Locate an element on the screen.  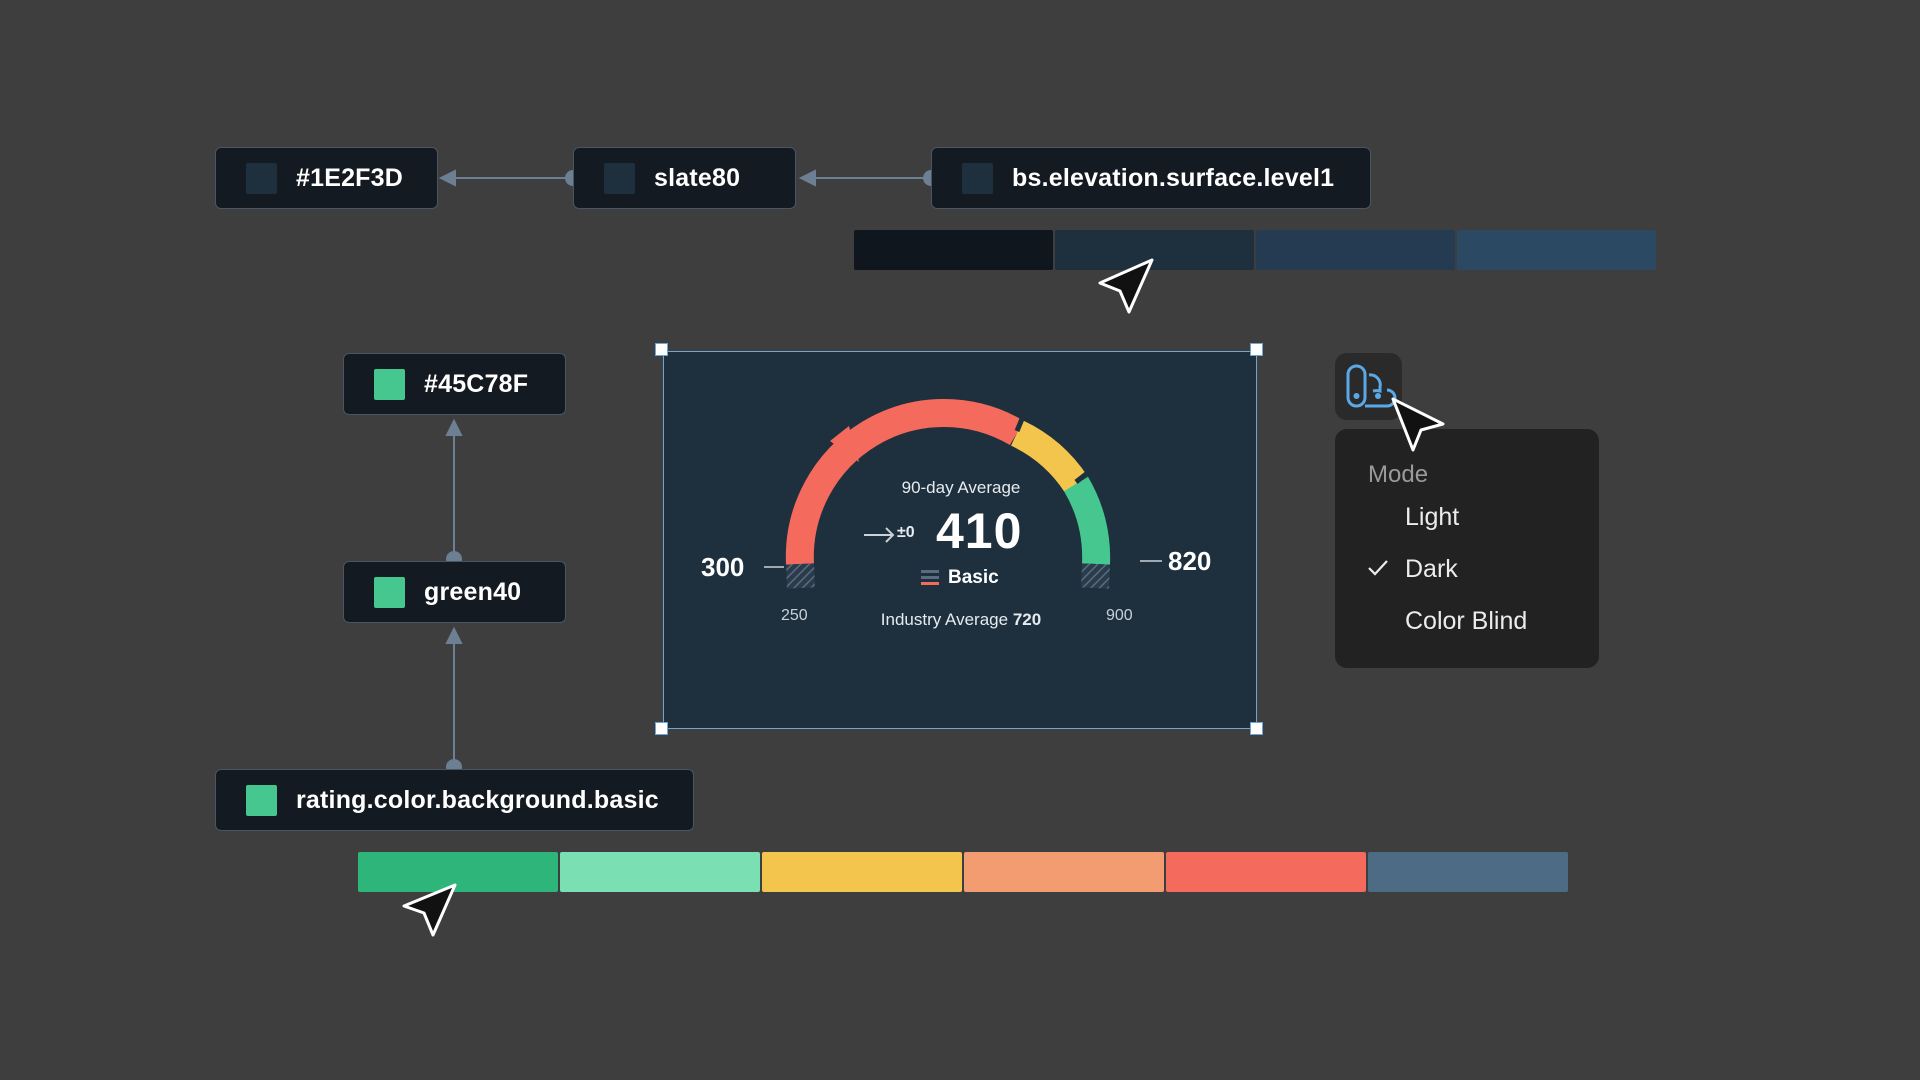
arrow-right-icon is located at coordinates (879, 535).